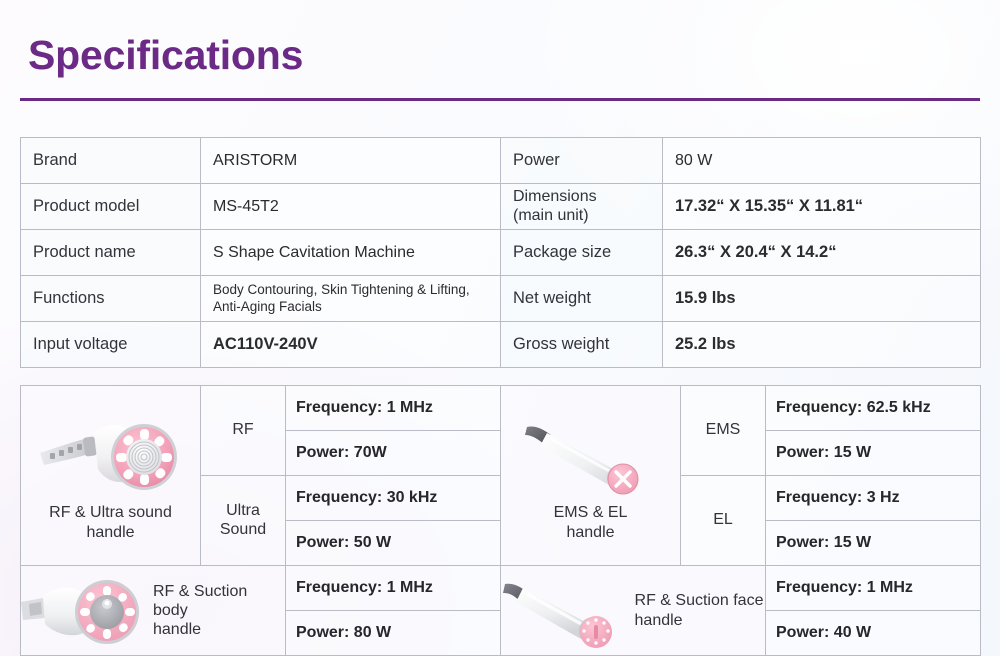  I want to click on spec-key-gross-weight: Gross weight, so click(581, 344).